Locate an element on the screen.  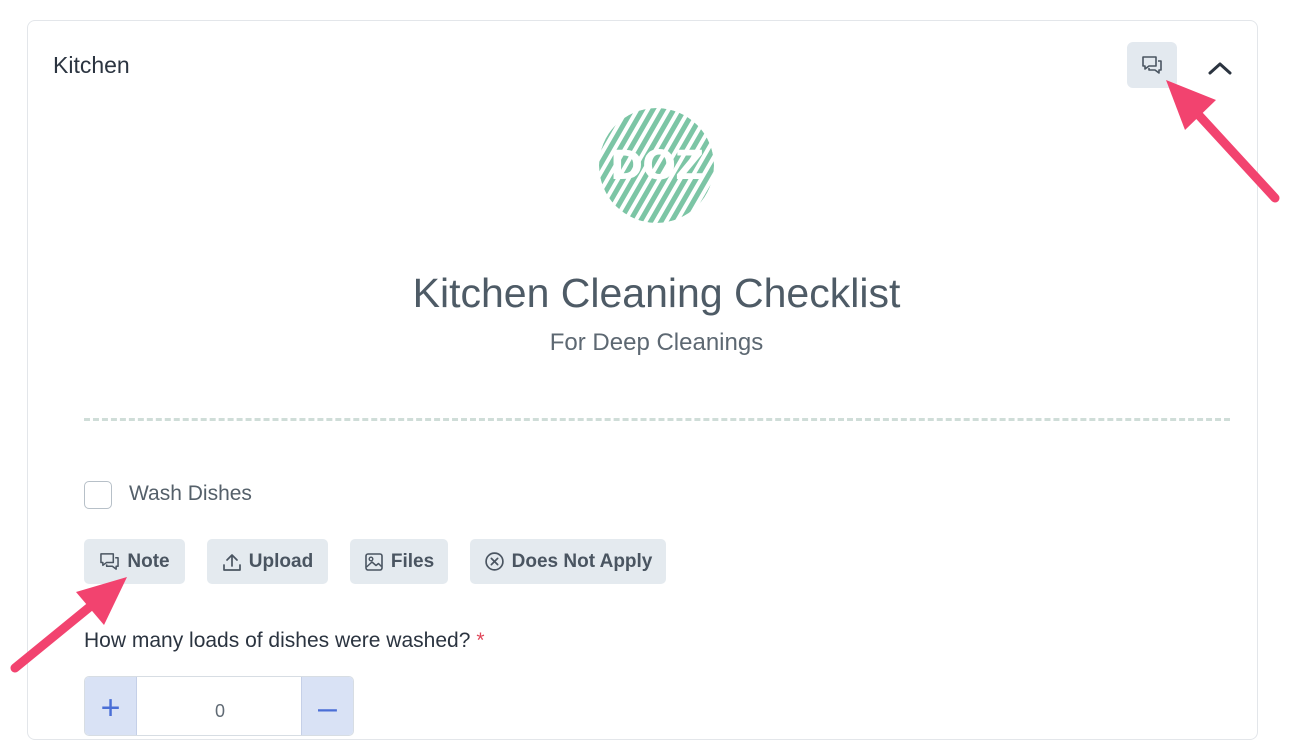
files-button: Files is located at coordinates (399, 561).